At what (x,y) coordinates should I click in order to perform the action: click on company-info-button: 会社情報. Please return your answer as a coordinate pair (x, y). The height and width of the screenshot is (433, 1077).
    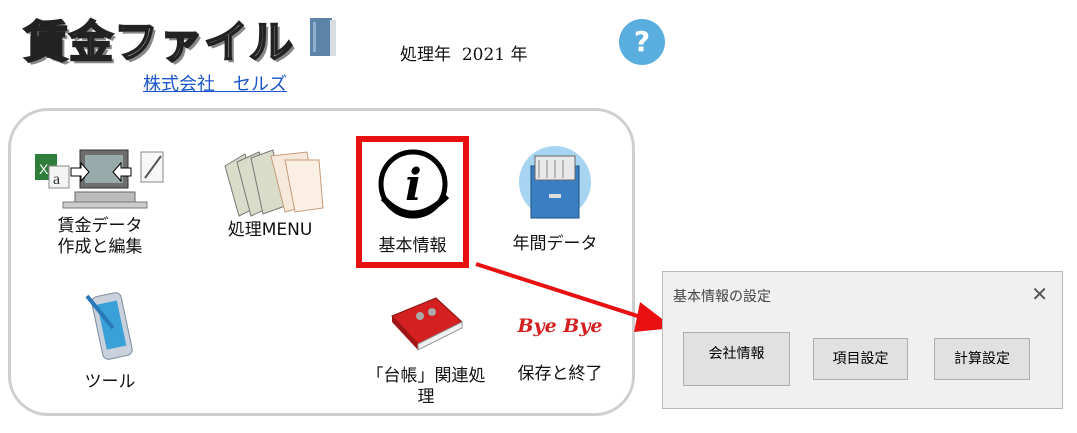
    Looking at the image, I should click on (736, 359).